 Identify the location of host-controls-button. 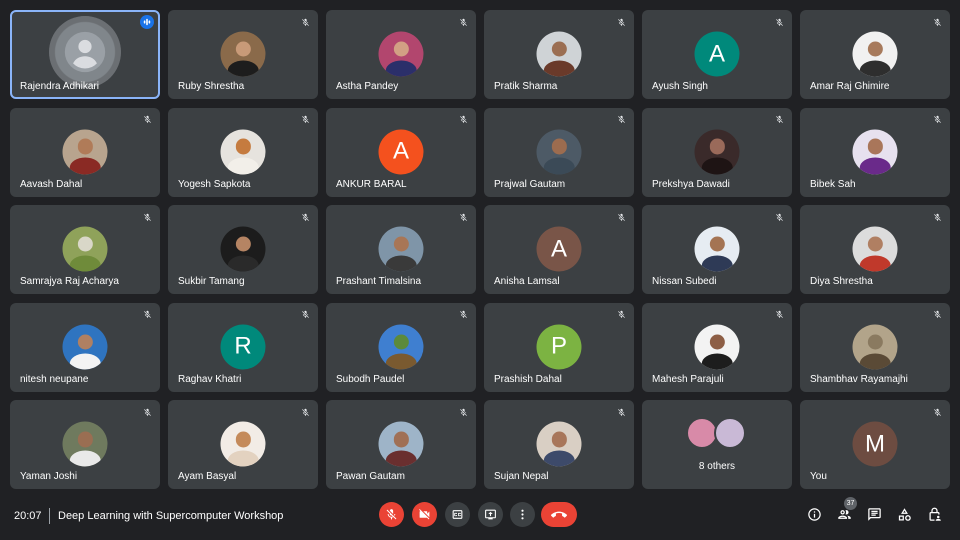
(934, 514).